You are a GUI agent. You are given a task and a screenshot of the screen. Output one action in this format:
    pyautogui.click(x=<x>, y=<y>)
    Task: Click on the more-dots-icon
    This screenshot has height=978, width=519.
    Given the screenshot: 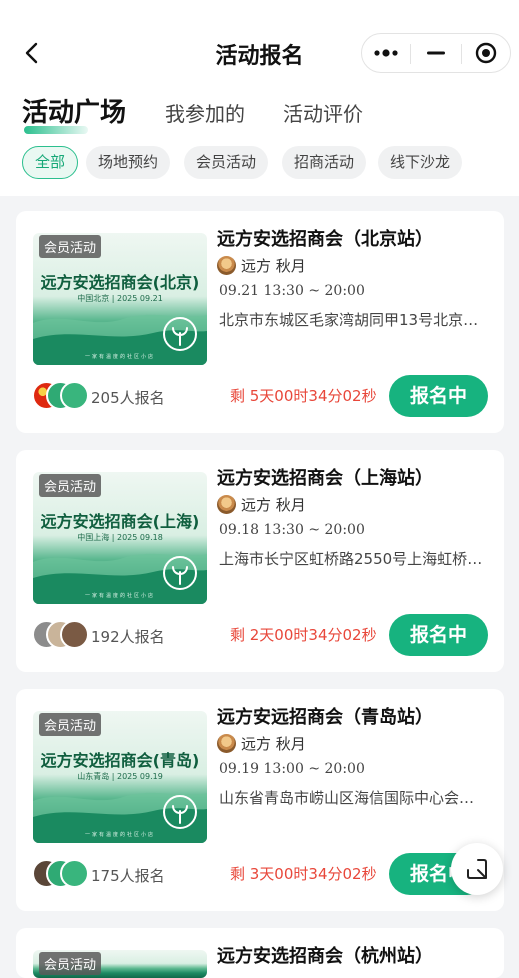 What is the action you would take?
    pyautogui.click(x=386, y=53)
    